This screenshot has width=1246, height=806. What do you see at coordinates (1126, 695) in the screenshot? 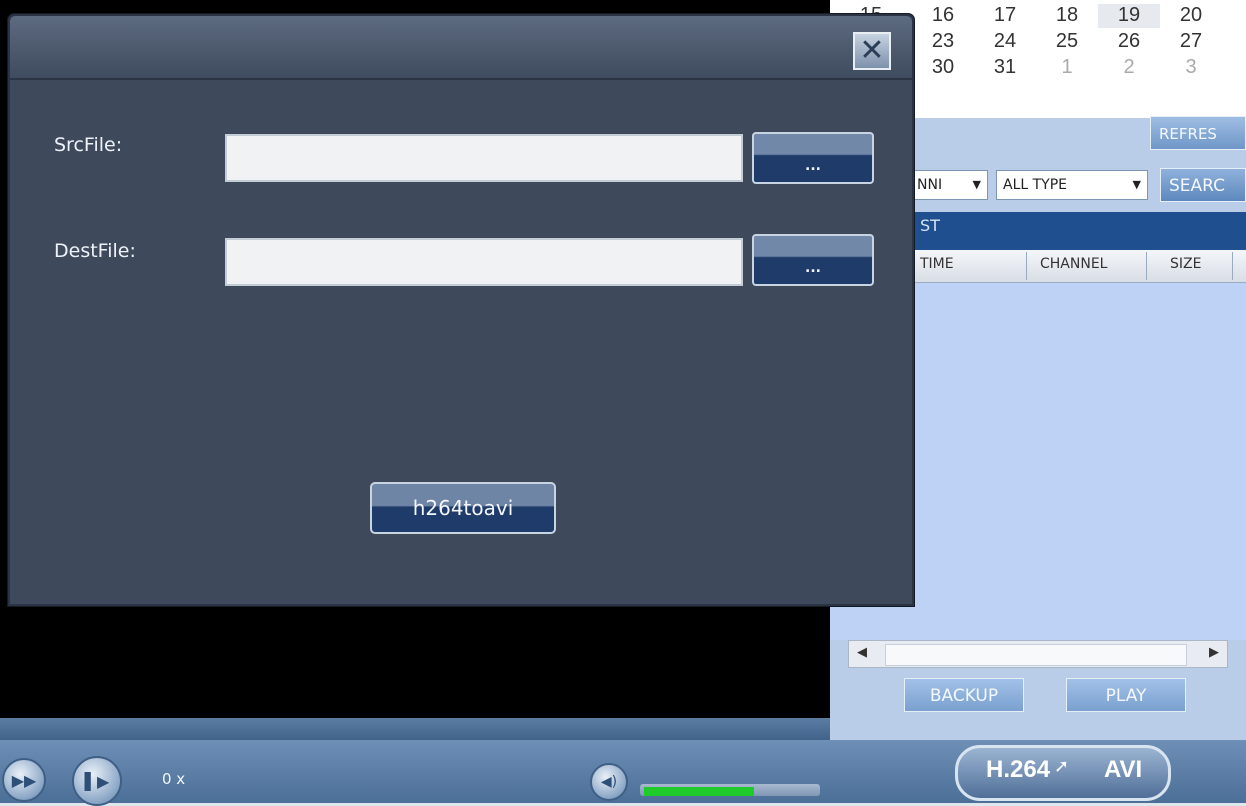
I see `play-button: PLAY` at bounding box center [1126, 695].